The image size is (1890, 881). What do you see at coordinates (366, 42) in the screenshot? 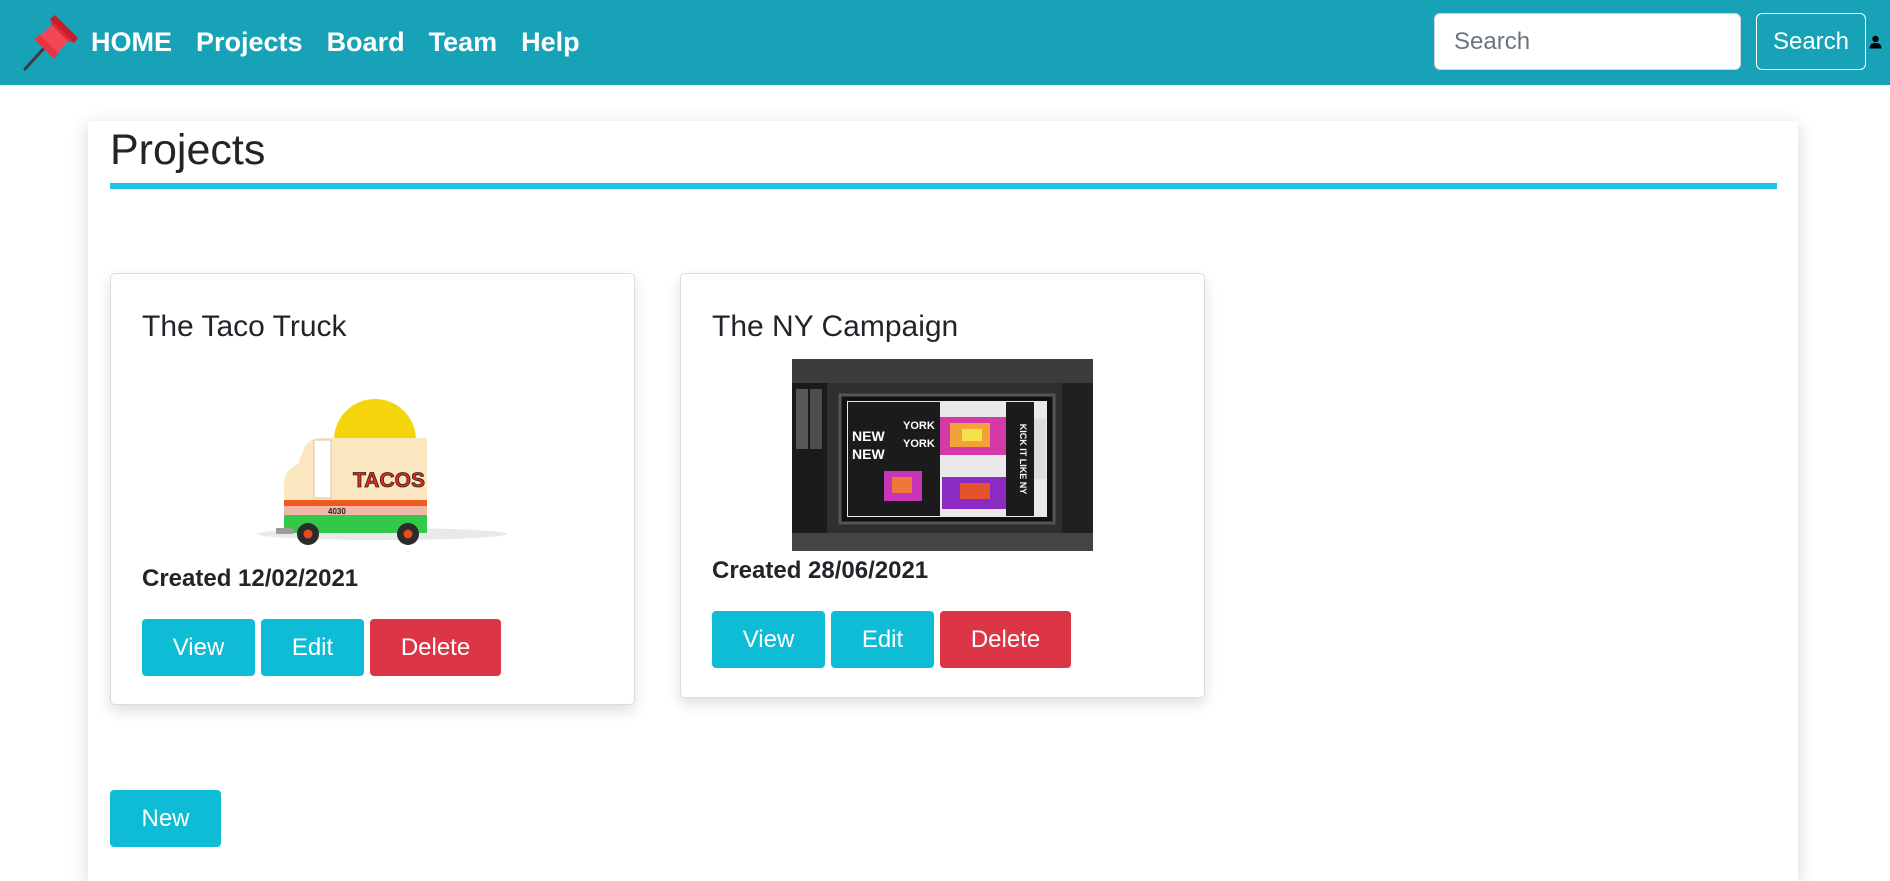
I see `nav-board-link: Board` at bounding box center [366, 42].